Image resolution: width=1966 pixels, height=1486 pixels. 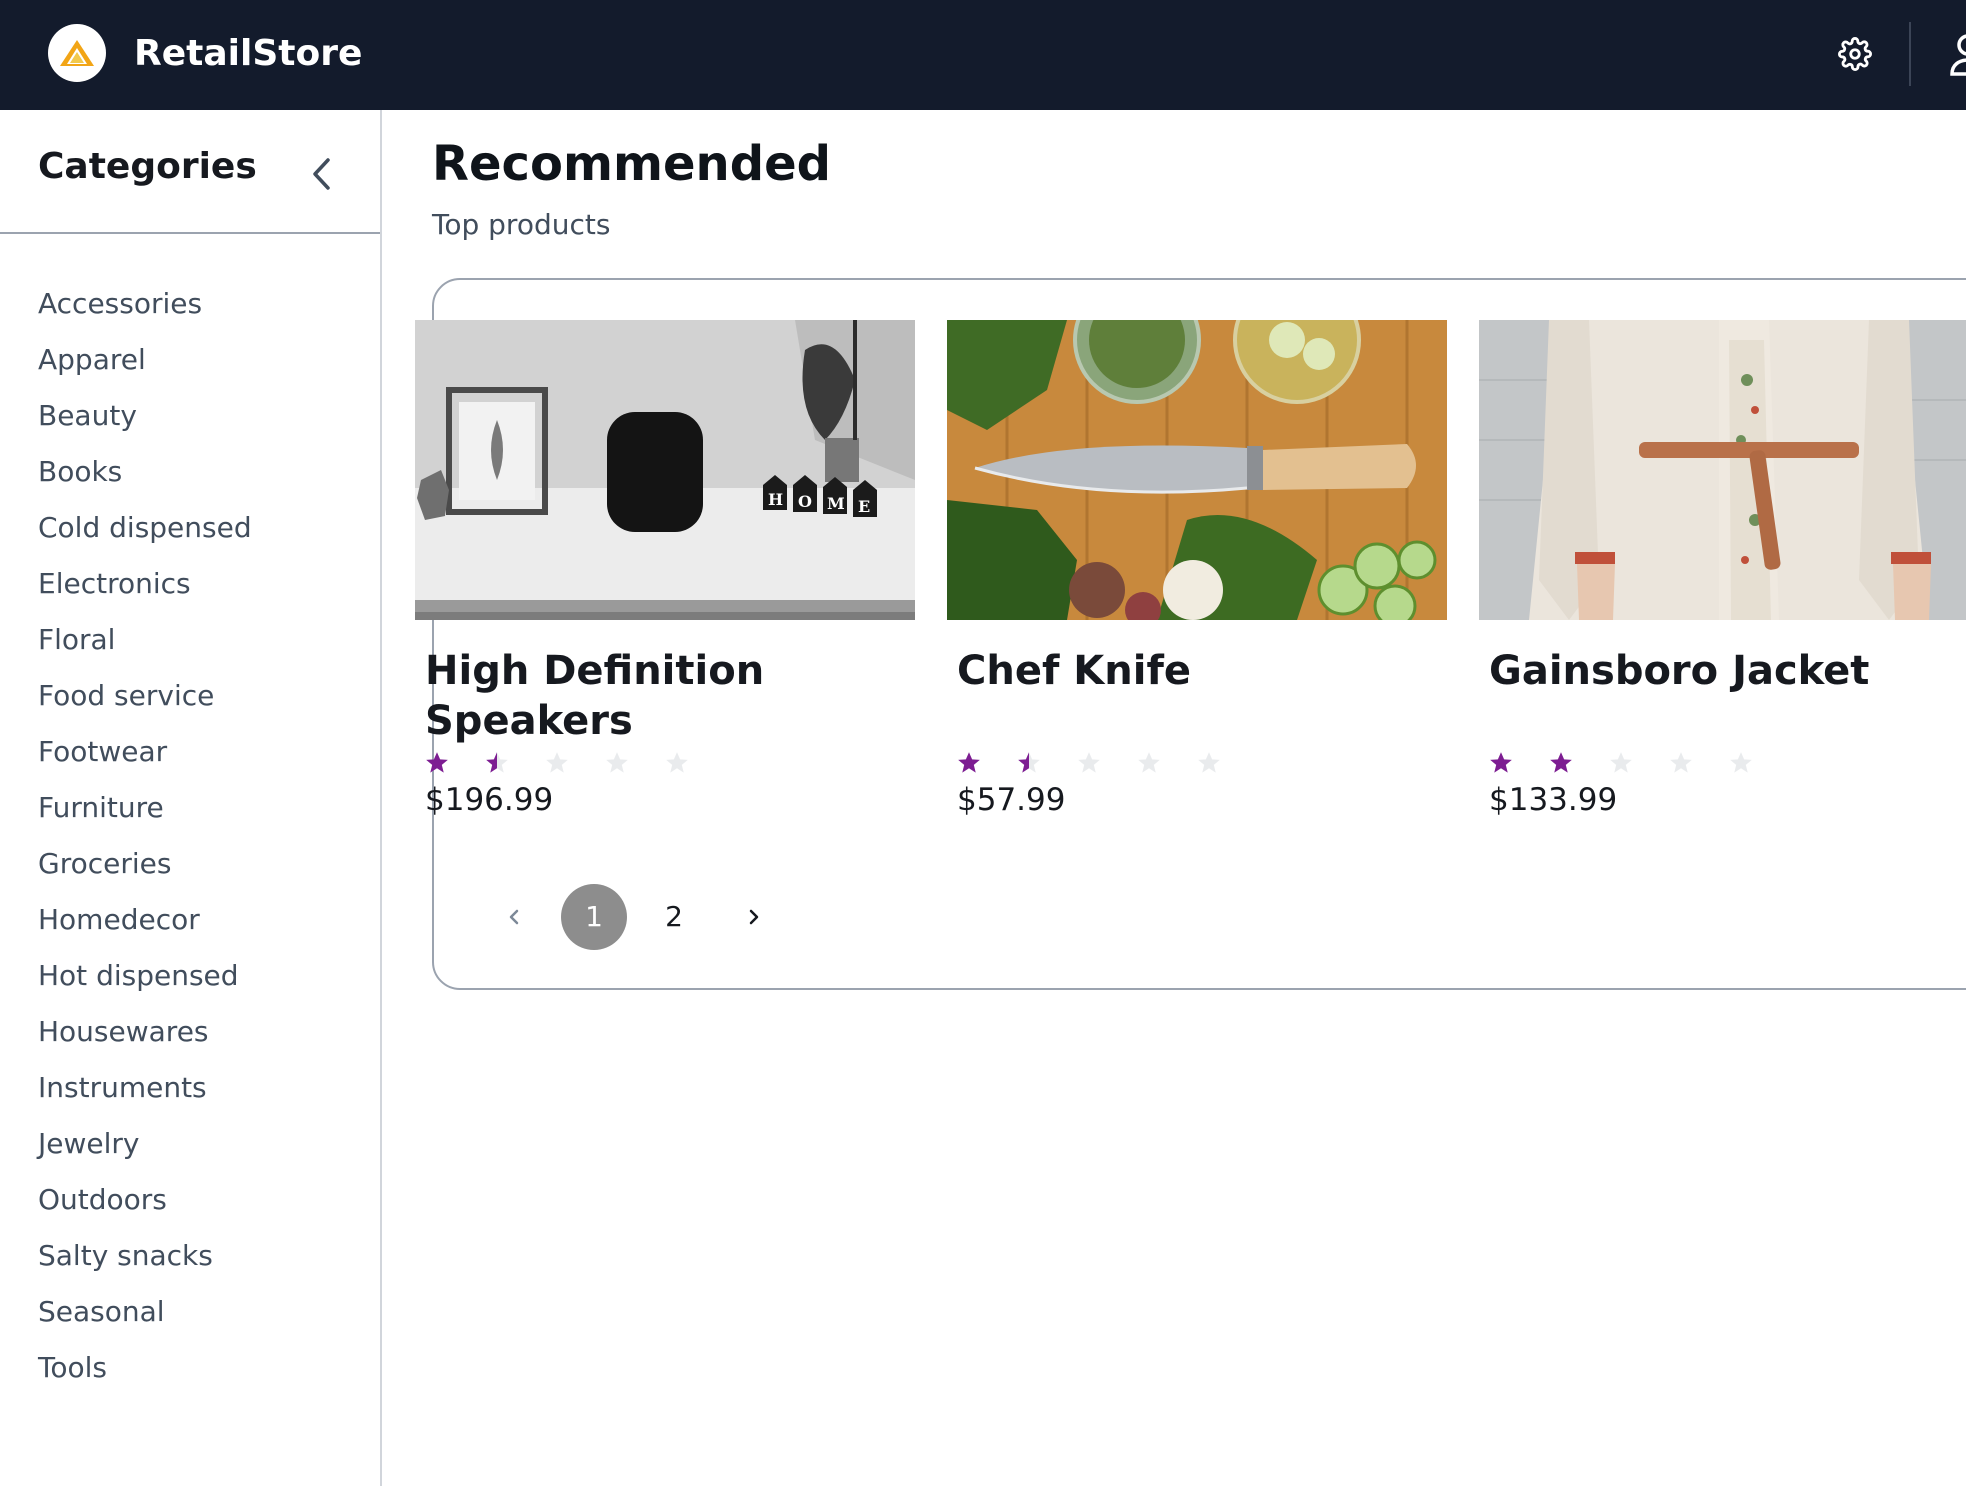 I want to click on settings-button, so click(x=1855, y=54).